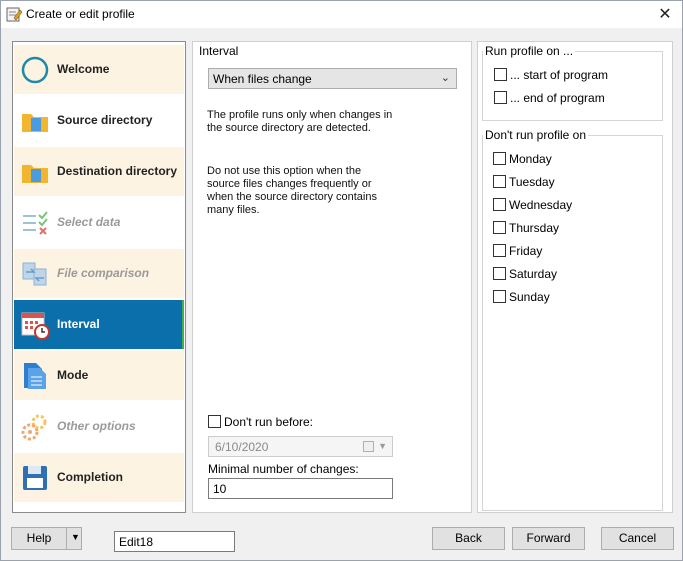 The image size is (683, 561). Describe the element at coordinates (89, 222) in the screenshot. I see `nav-item-label: Select data` at that location.